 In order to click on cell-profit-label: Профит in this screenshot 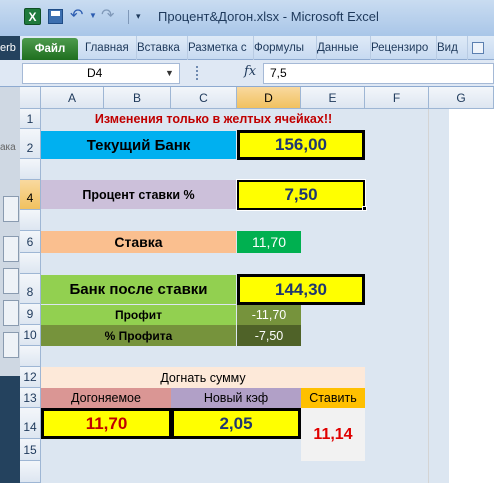, I will do `click(138, 315)`.